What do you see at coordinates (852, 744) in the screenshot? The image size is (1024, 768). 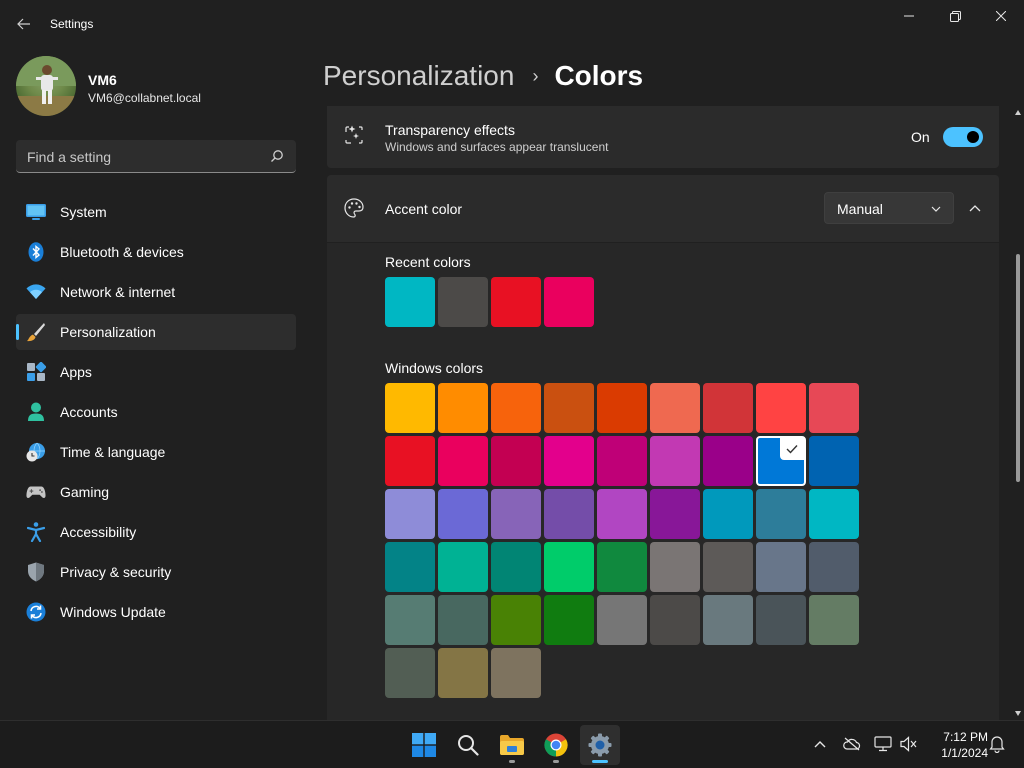 I see `onedrive-tray-button` at bounding box center [852, 744].